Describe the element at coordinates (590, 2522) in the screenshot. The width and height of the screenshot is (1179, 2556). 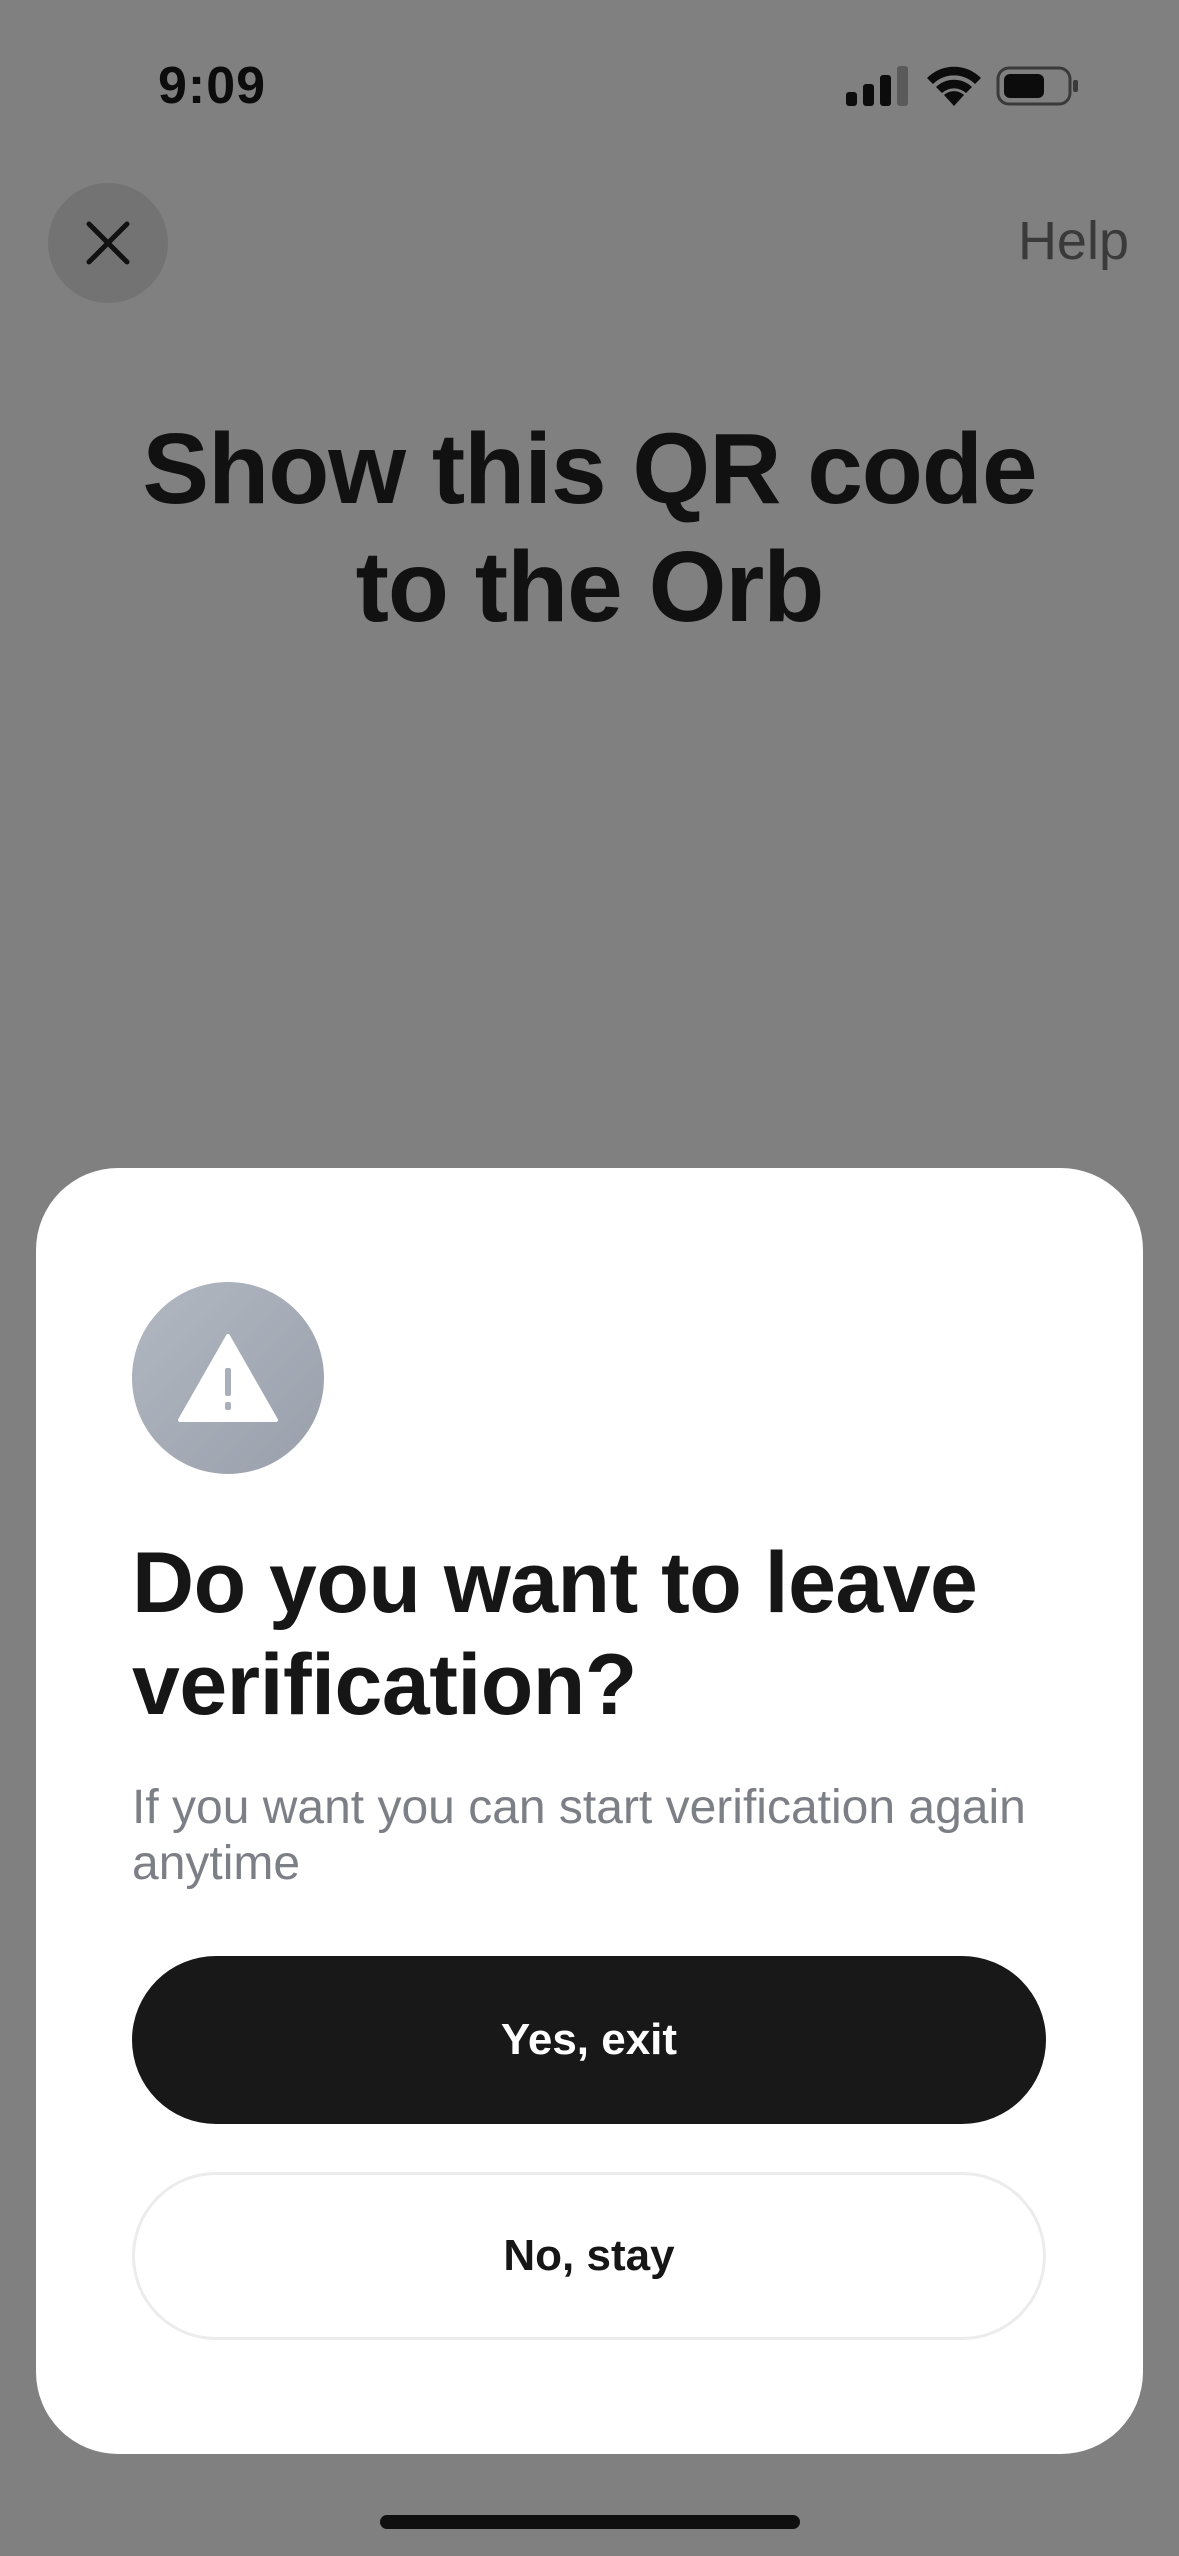
I see `home-indicator` at that location.